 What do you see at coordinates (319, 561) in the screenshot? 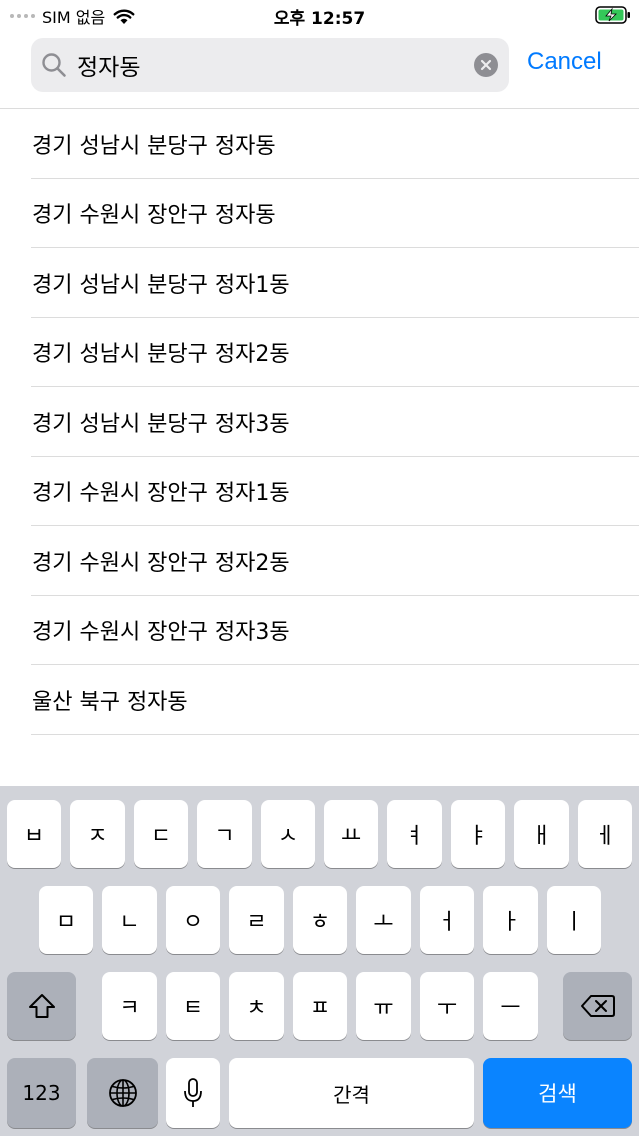
I see `list-item: 경기 수원시 장안구 정자2동` at bounding box center [319, 561].